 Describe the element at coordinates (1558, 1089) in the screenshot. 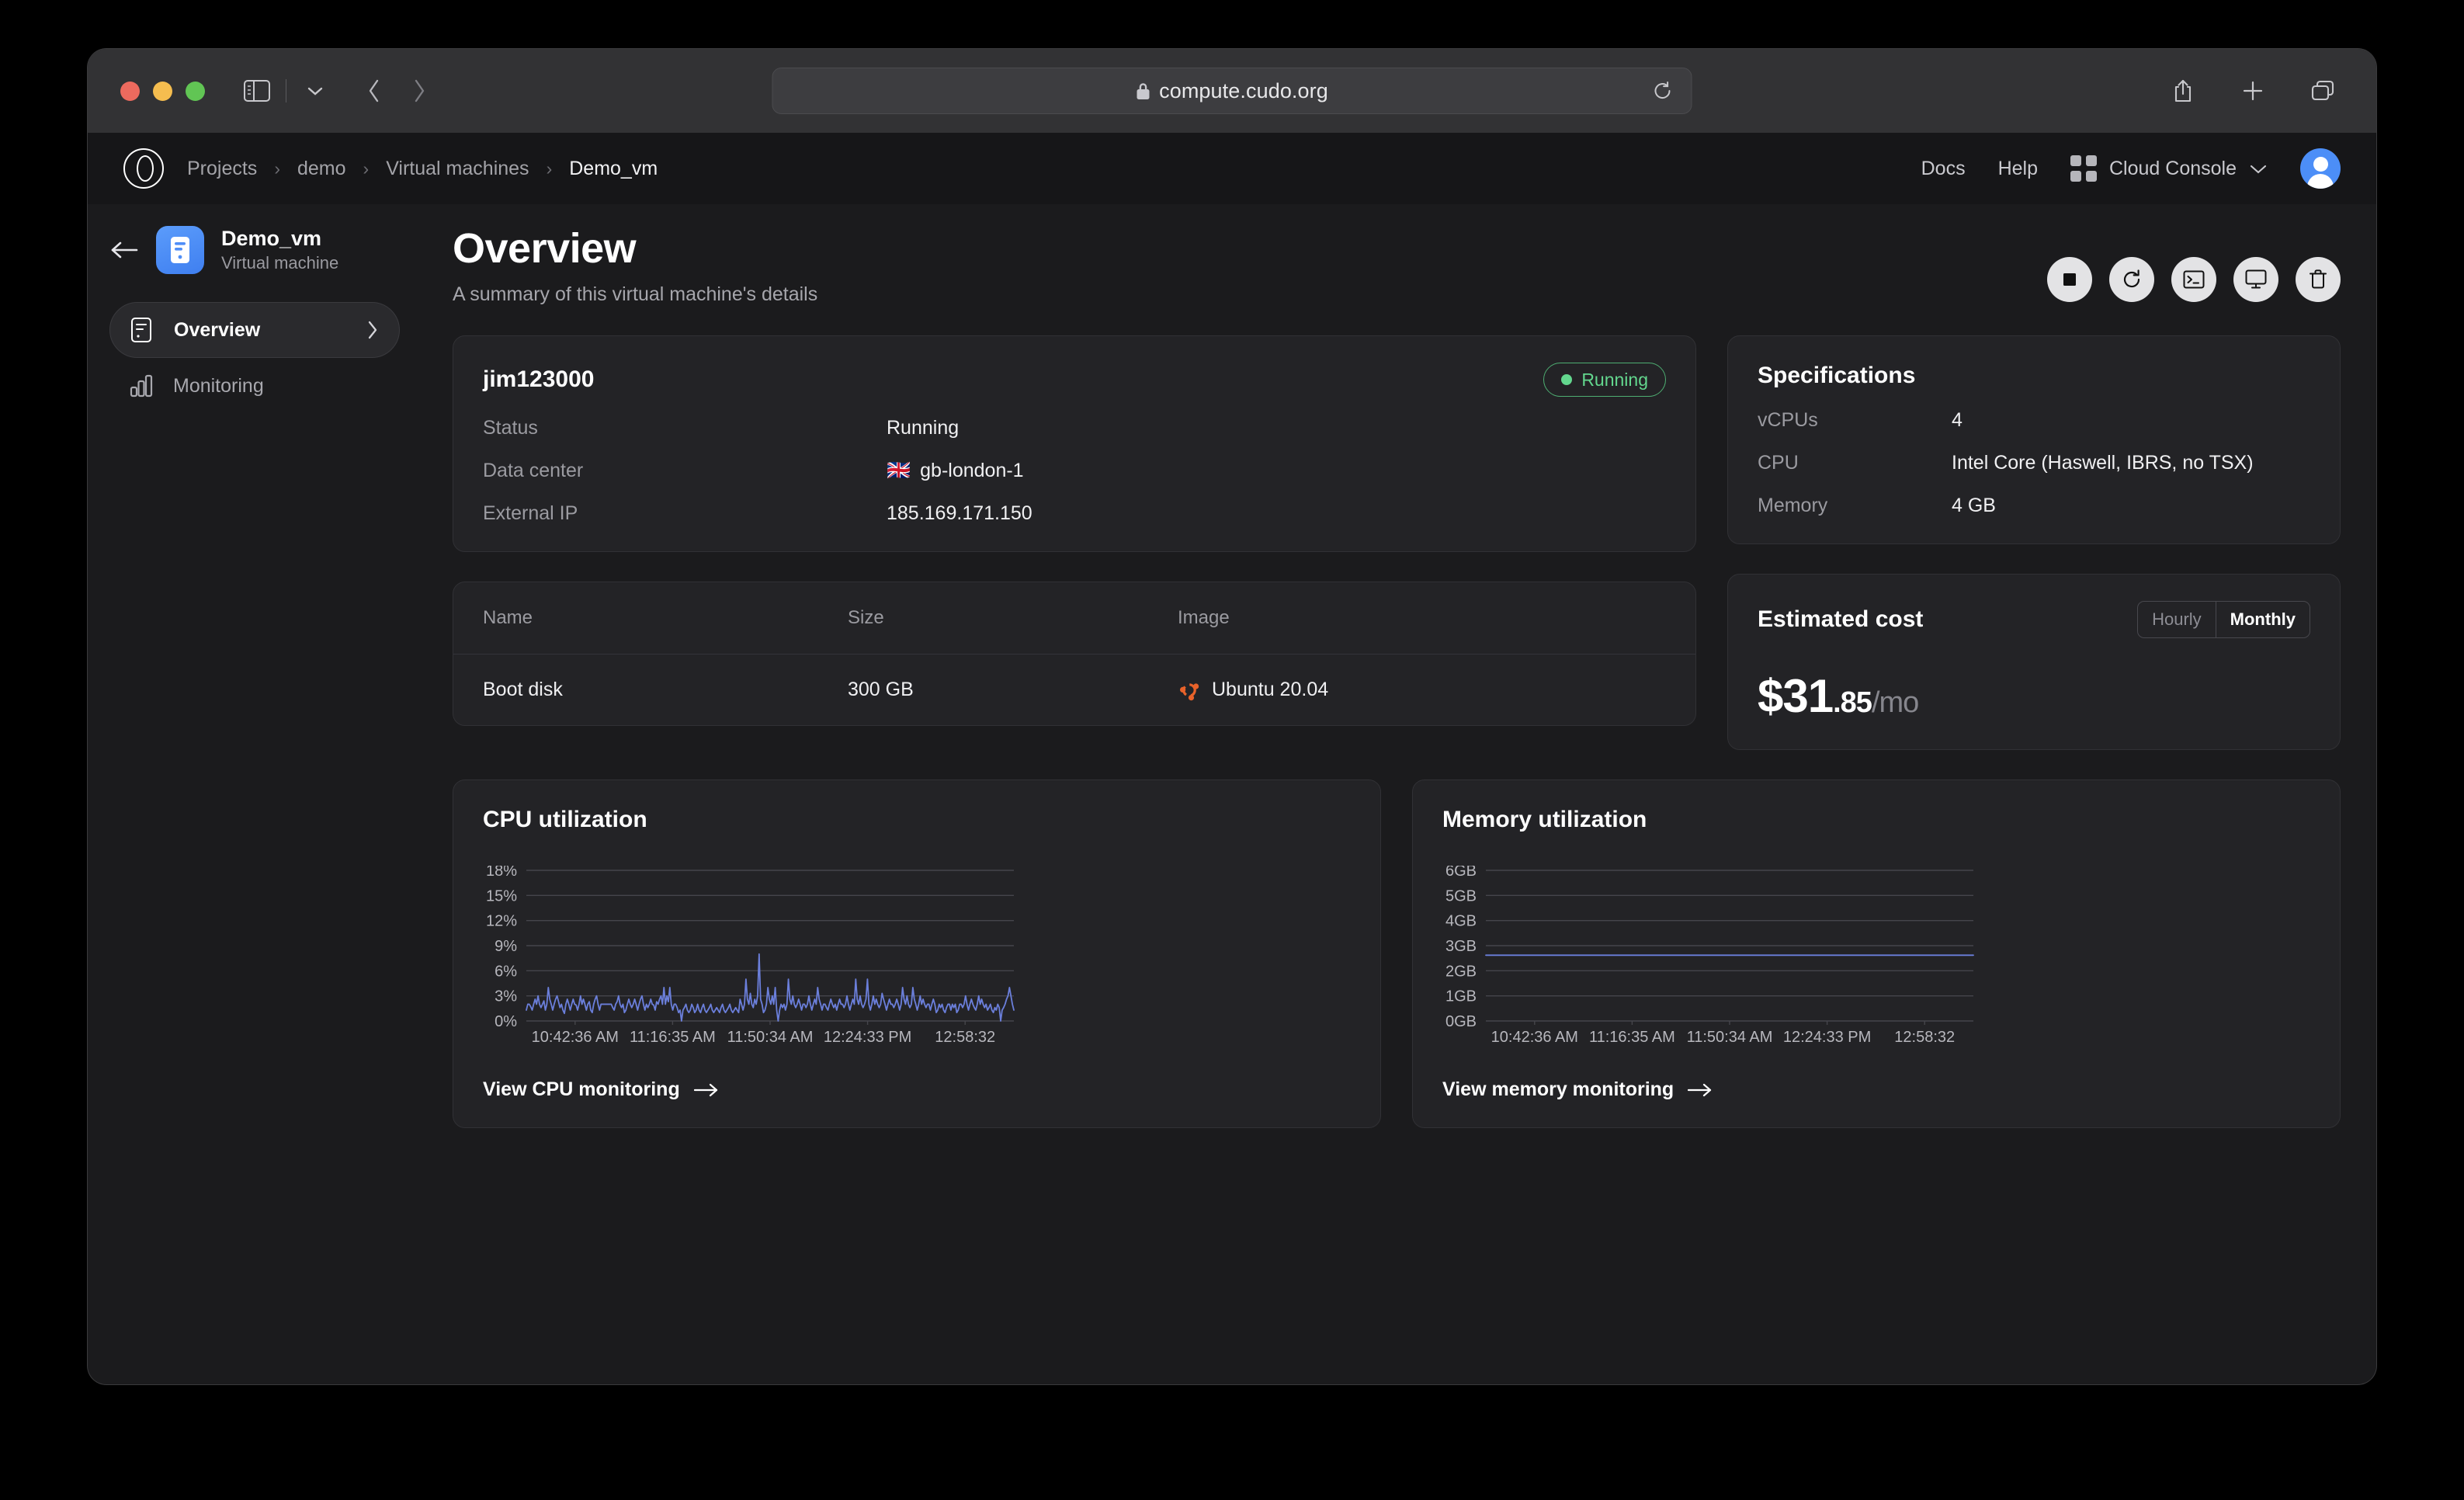

I see `view-memory-monitoring-label: View memory monitoring` at that location.